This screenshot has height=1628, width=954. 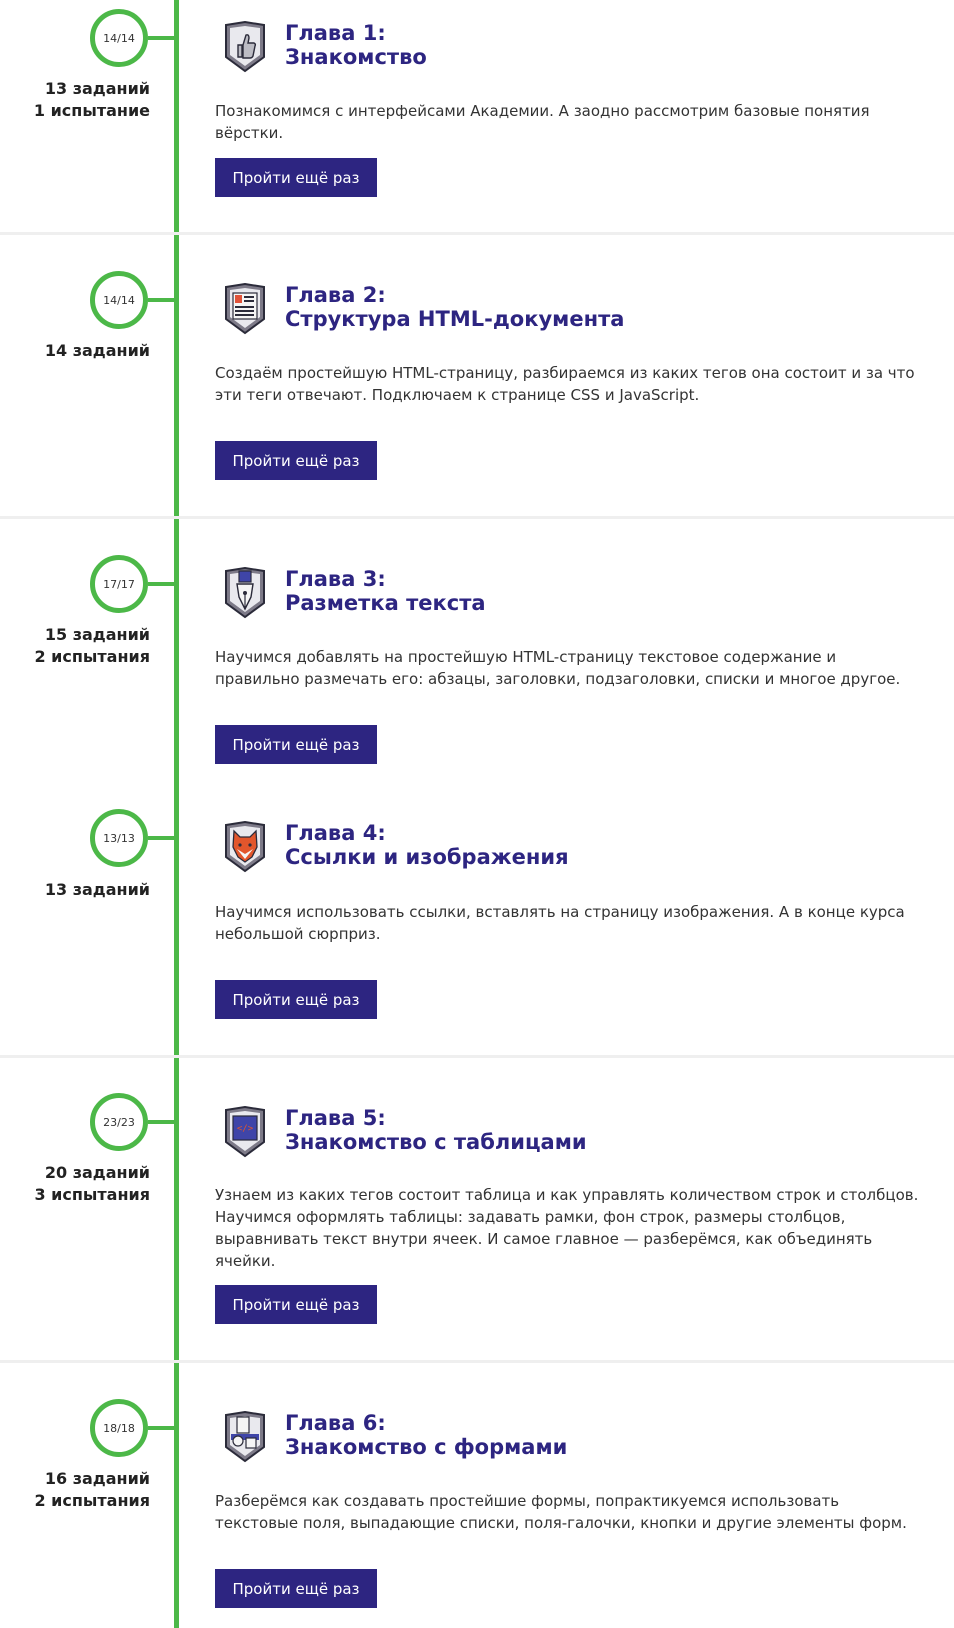 What do you see at coordinates (245, 47) in the screenshot?
I see `thumbs-up-icon` at bounding box center [245, 47].